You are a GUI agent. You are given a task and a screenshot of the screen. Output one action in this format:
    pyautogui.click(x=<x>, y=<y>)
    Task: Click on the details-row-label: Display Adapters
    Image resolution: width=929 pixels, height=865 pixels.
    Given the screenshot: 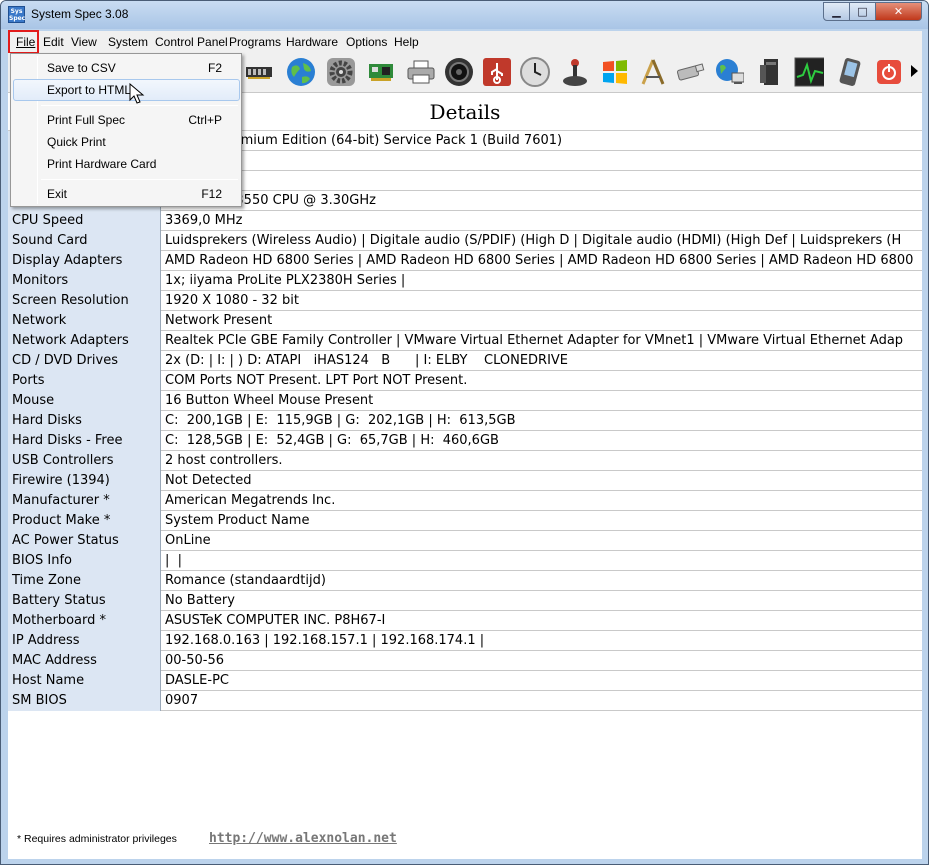 What is the action you would take?
    pyautogui.click(x=84, y=261)
    